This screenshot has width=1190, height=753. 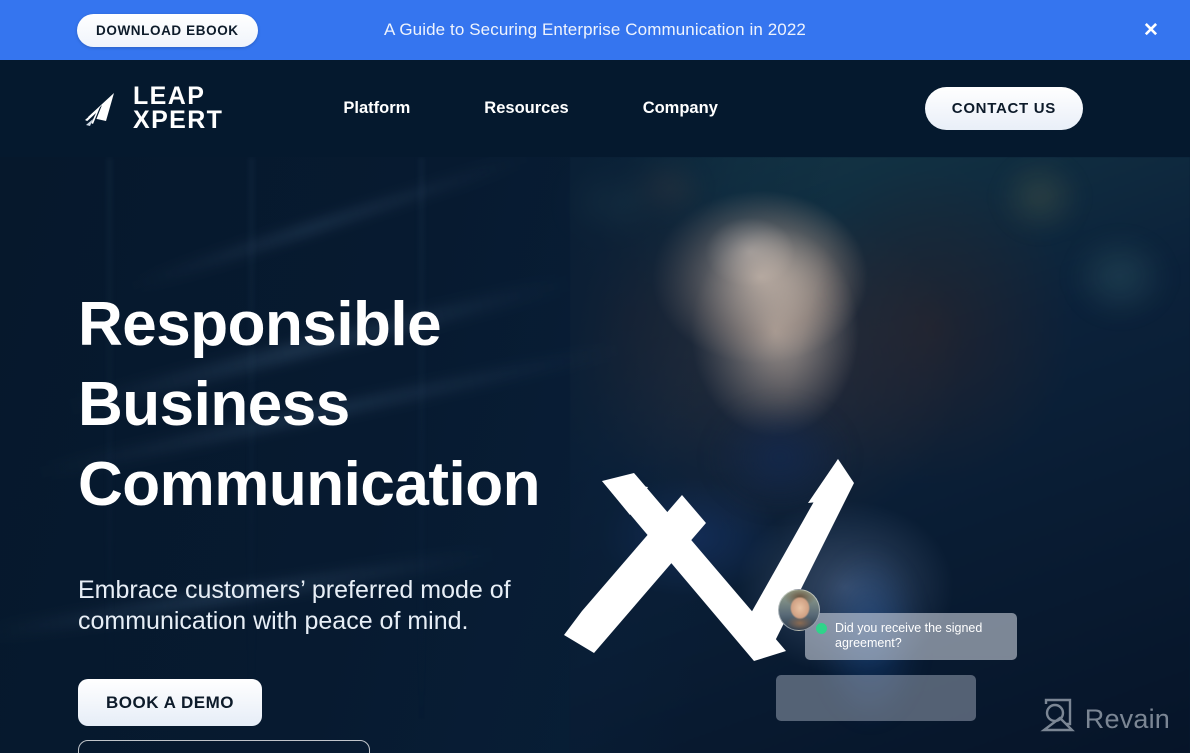 What do you see at coordinates (224, 746) in the screenshot?
I see `download-white-paper-button: DOWNLOAD WHITE PAPER` at bounding box center [224, 746].